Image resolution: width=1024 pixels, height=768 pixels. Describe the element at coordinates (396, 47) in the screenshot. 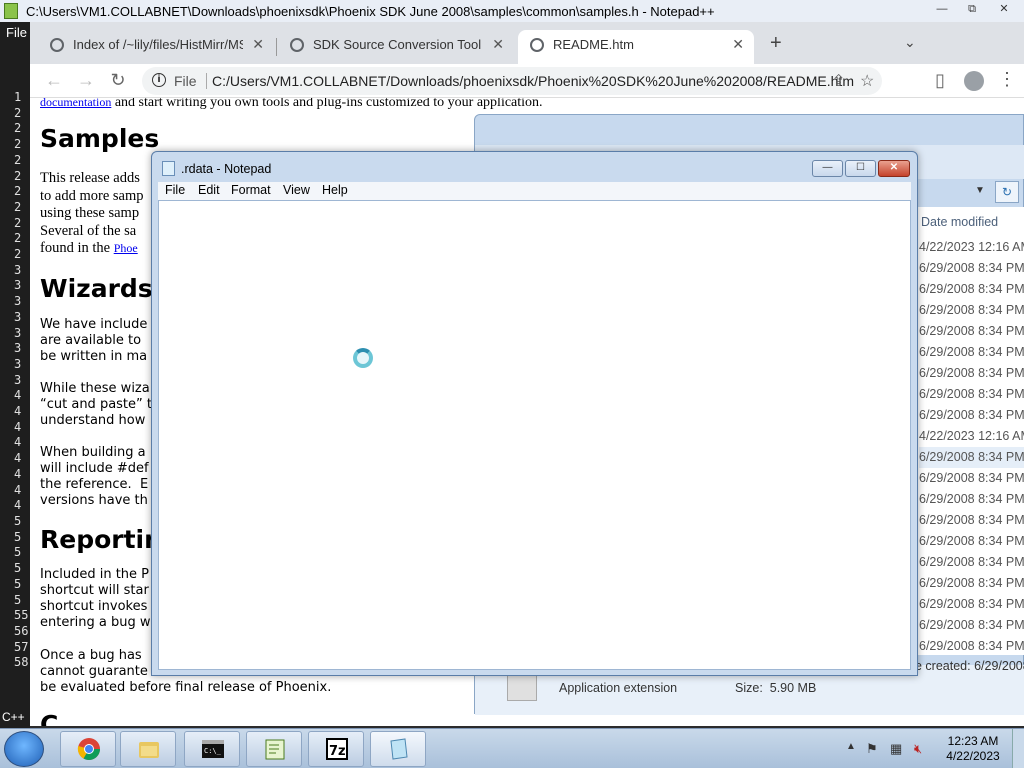

I see `tab-sdk-source-conversion: SDK Source Conversion Tool ✕` at that location.